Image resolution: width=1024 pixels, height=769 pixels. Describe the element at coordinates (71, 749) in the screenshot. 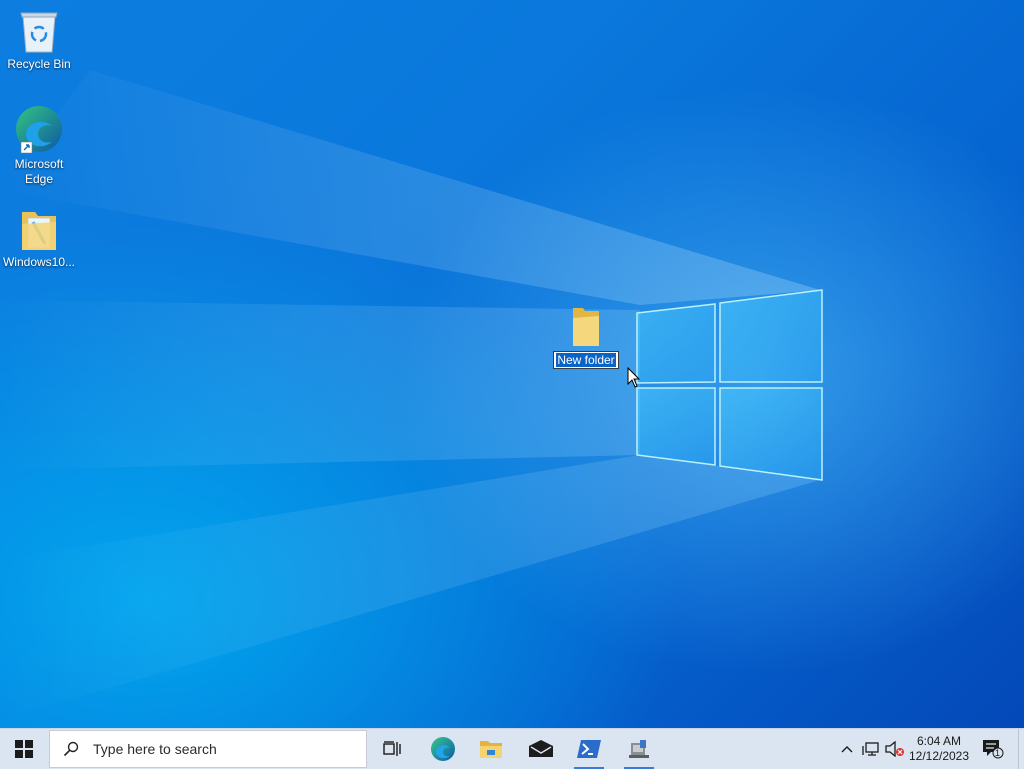

I see `search-icon` at that location.